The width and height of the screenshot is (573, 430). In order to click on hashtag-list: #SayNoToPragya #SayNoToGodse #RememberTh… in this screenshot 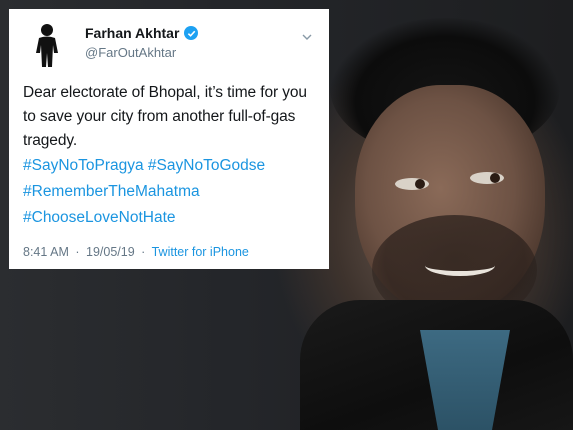, I will do `click(169, 192)`.